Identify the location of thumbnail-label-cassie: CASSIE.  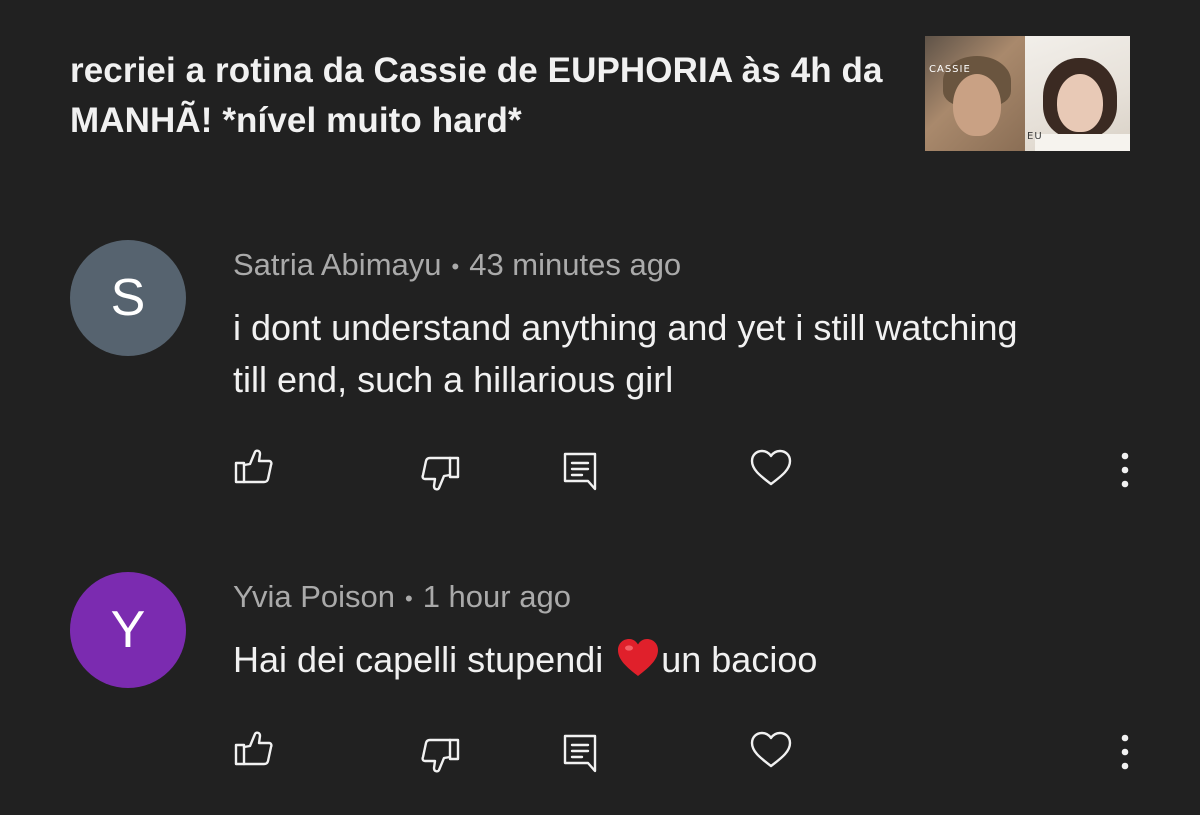
(950, 69).